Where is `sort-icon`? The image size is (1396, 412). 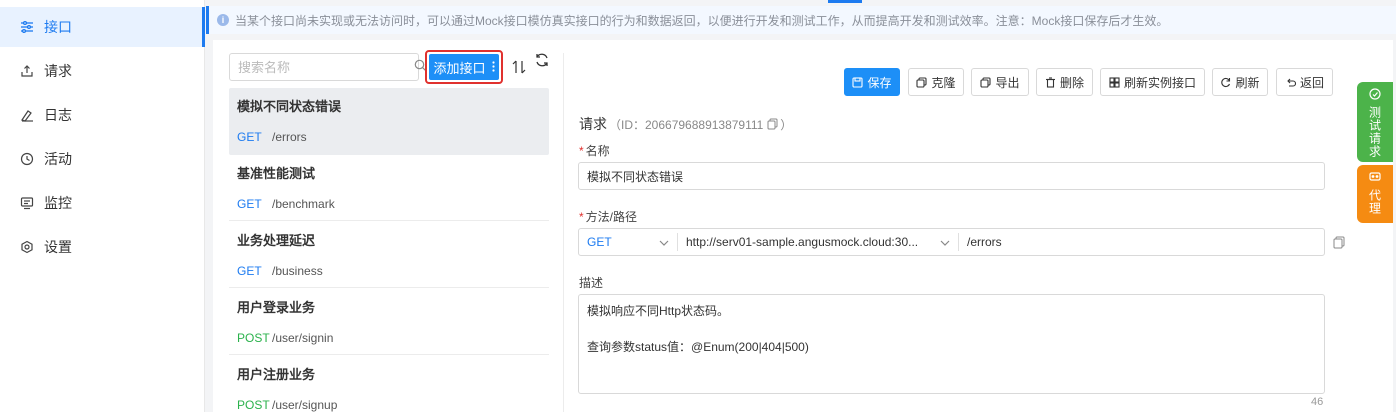 sort-icon is located at coordinates (519, 67).